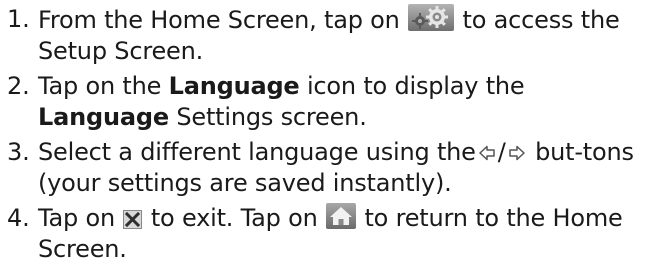  Describe the element at coordinates (18, 152) in the screenshot. I see `step-number: 3.` at that location.